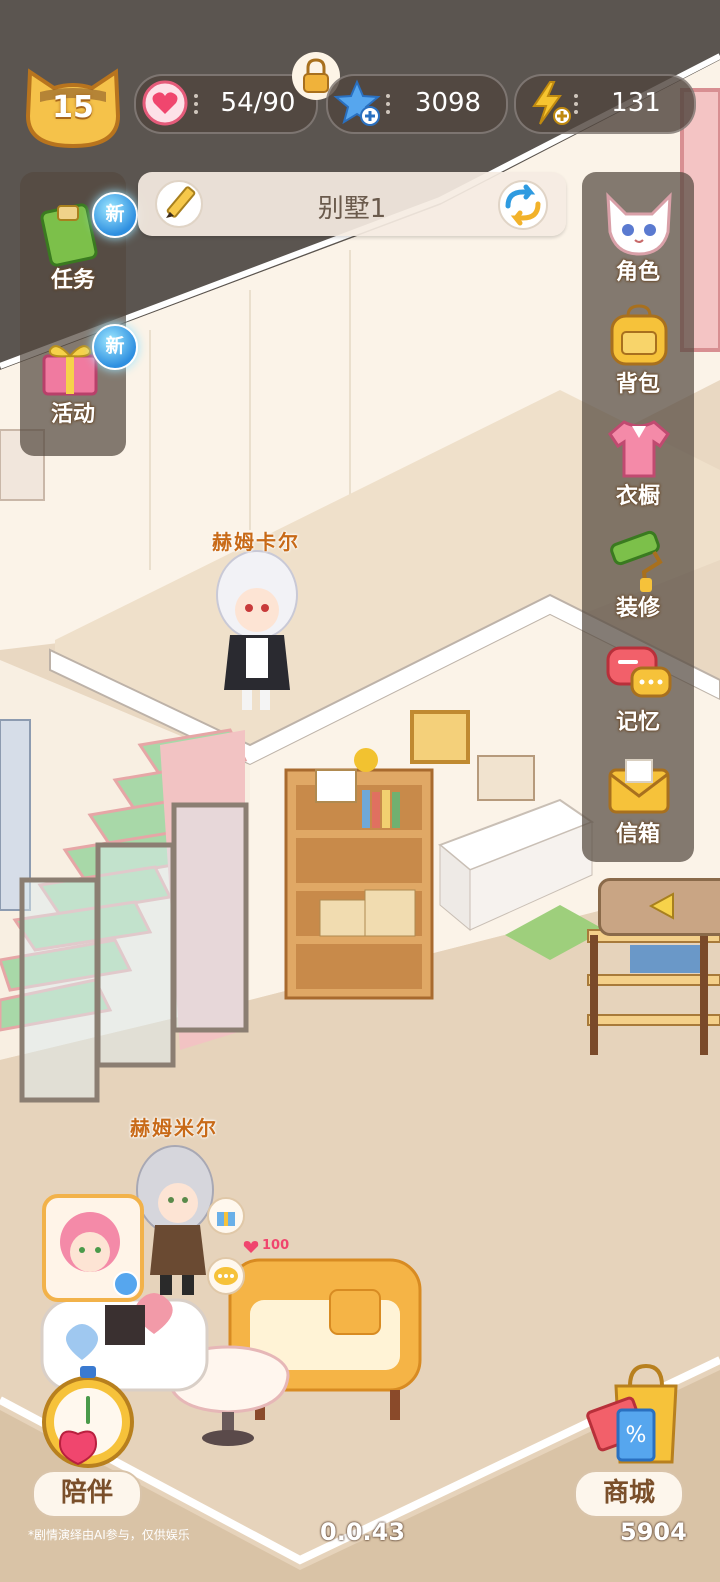 The width and height of the screenshot is (720, 1582). I want to click on menu-decorate: 装修, so click(638, 574).